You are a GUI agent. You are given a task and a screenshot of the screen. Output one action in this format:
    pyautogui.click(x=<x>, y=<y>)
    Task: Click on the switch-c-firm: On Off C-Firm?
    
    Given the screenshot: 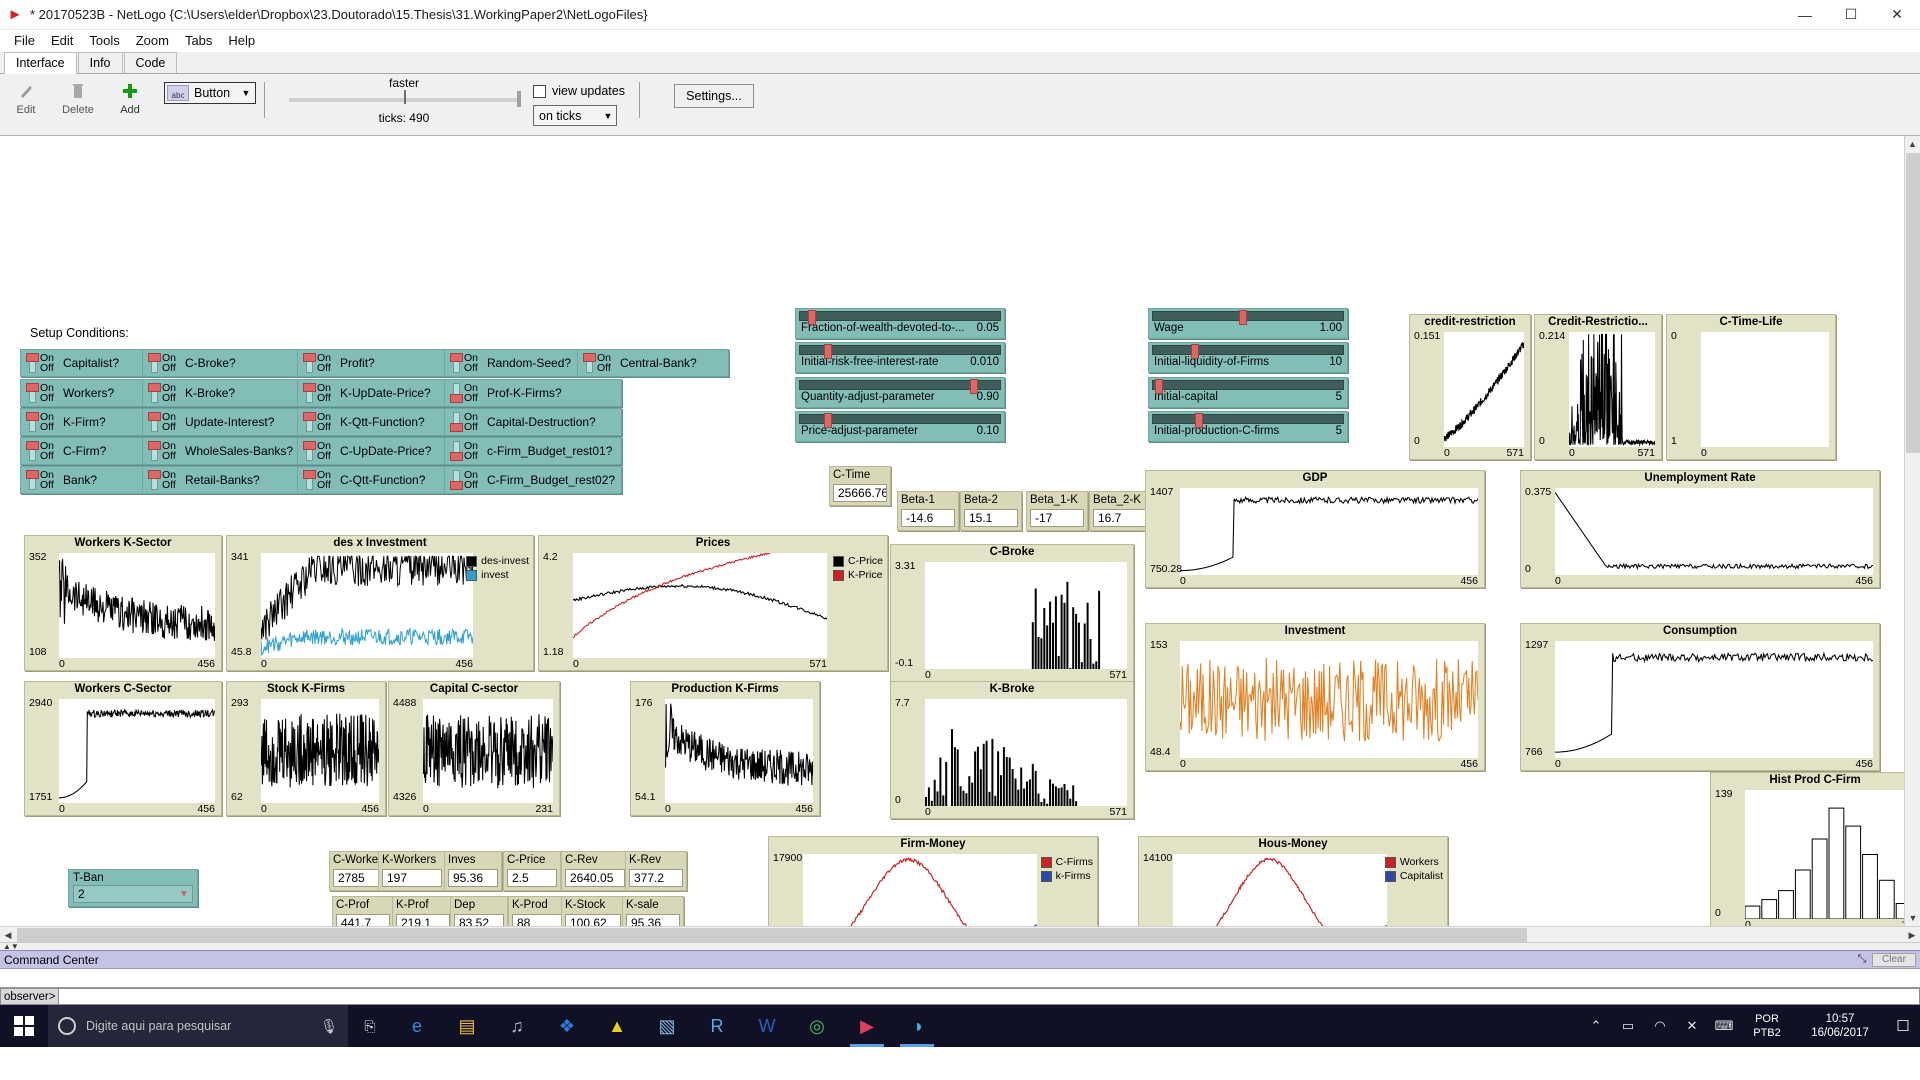 What is the action you would take?
    pyautogui.click(x=90, y=451)
    